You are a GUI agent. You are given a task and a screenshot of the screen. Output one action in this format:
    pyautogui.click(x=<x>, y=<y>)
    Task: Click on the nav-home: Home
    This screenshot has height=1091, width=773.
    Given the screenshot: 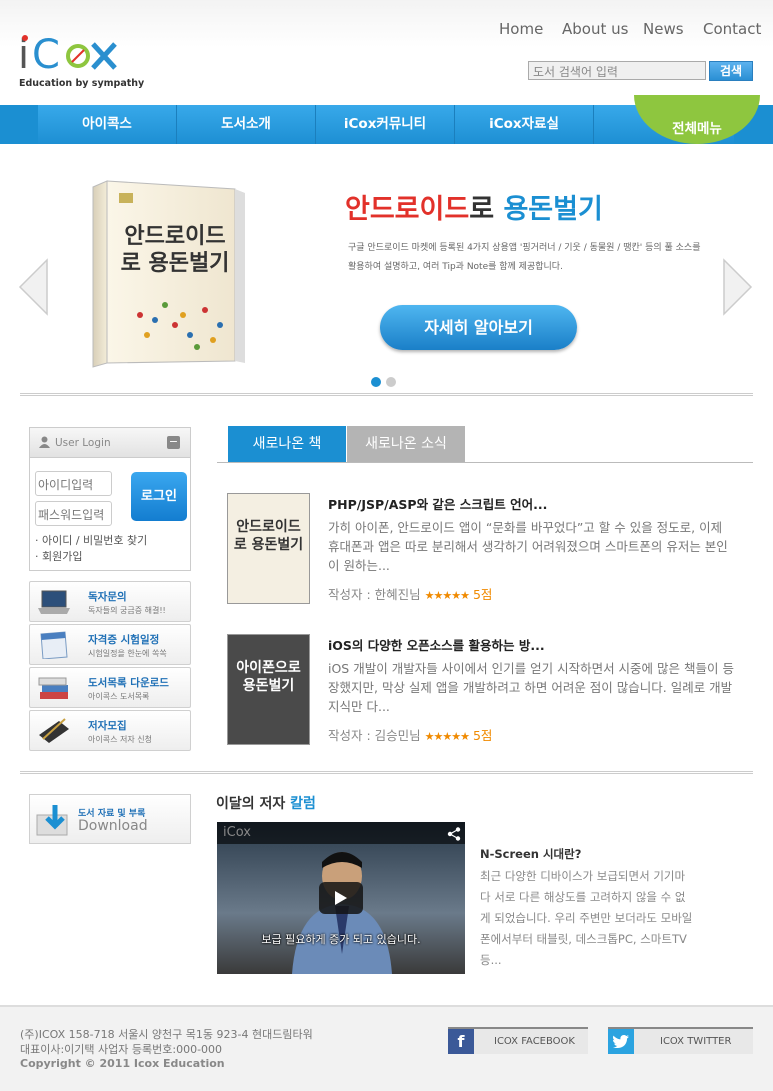 What is the action you would take?
    pyautogui.click(x=521, y=29)
    